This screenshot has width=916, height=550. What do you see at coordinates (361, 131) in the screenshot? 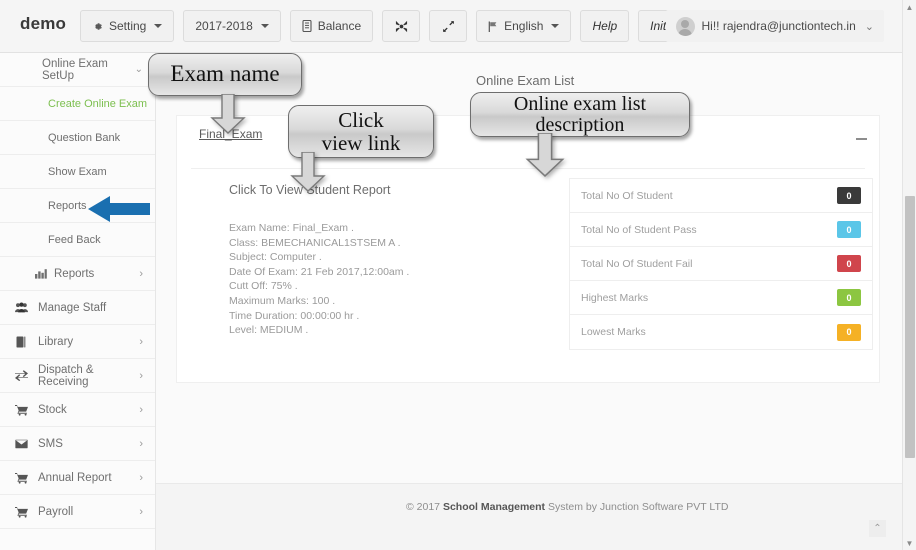
I see `annotation-click-view-link: Click view link` at bounding box center [361, 131].